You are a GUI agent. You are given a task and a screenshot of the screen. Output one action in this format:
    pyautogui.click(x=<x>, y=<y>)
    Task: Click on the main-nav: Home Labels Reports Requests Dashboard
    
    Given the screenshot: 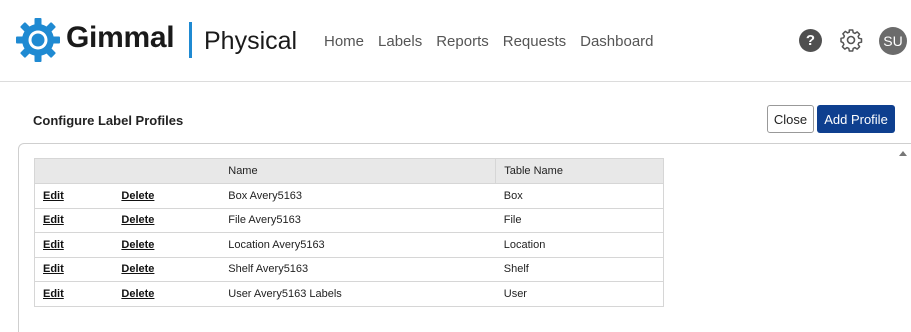 What is the action you would take?
    pyautogui.click(x=489, y=41)
    